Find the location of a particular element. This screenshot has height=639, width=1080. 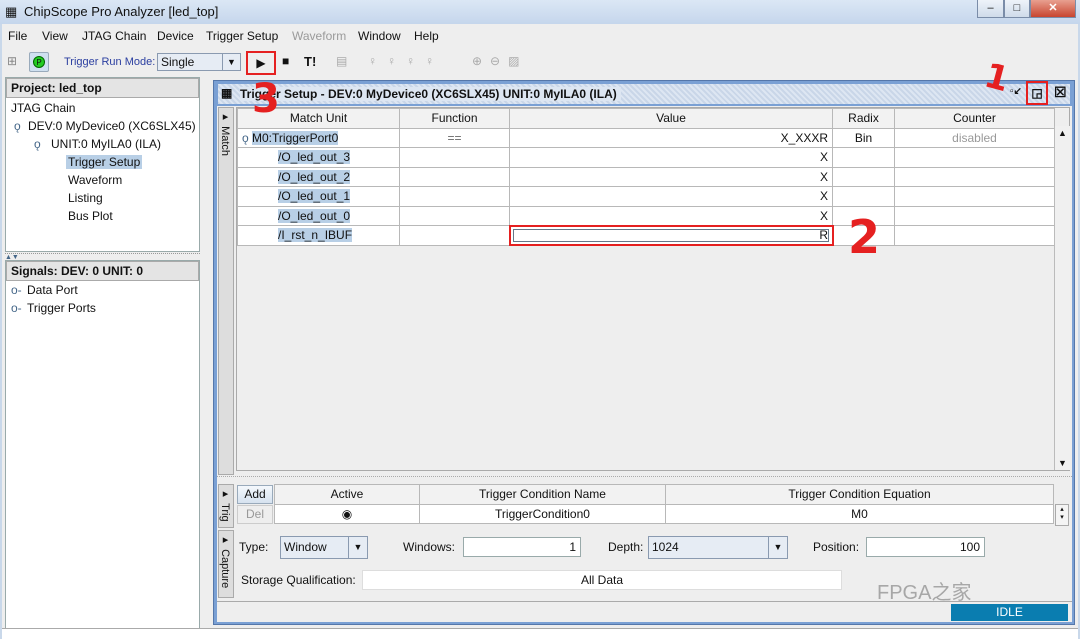

match-unit-cell: /O_led_out_2 is located at coordinates (314, 176).